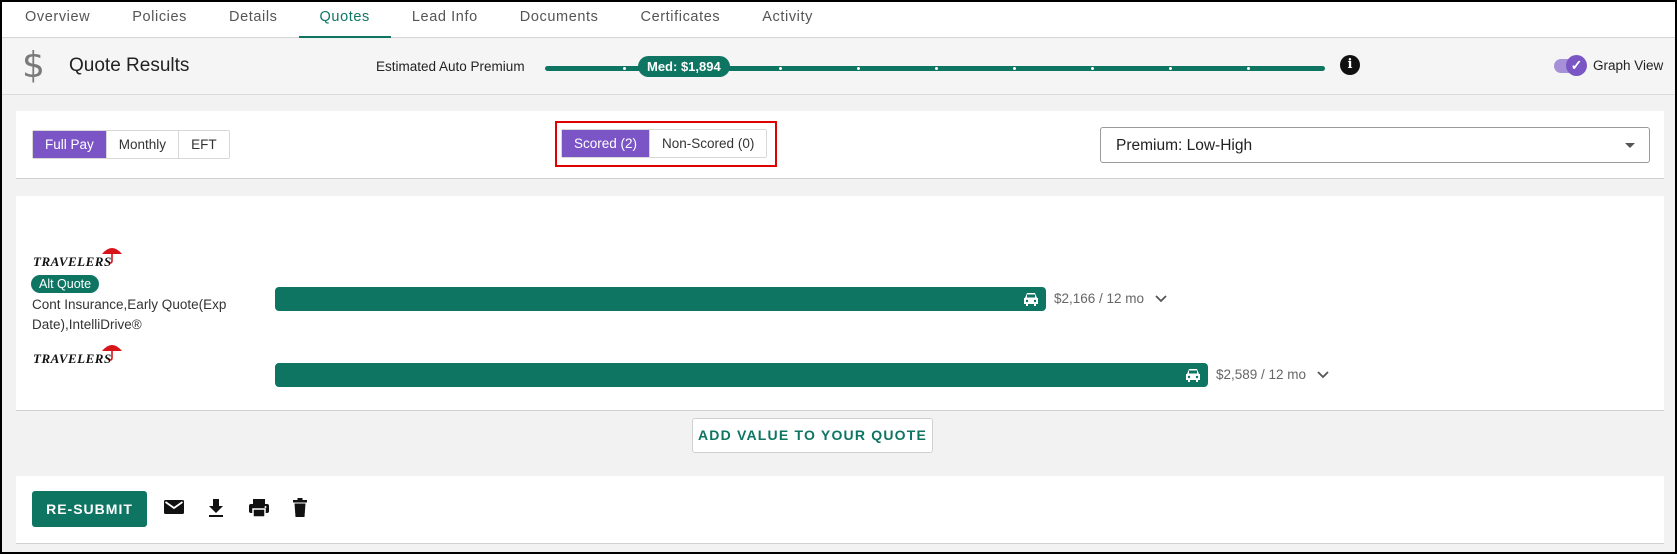 Image resolution: width=1677 pixels, height=554 pixels. What do you see at coordinates (1261, 374) in the screenshot?
I see `premium-price: $2,589 / 12 mo` at bounding box center [1261, 374].